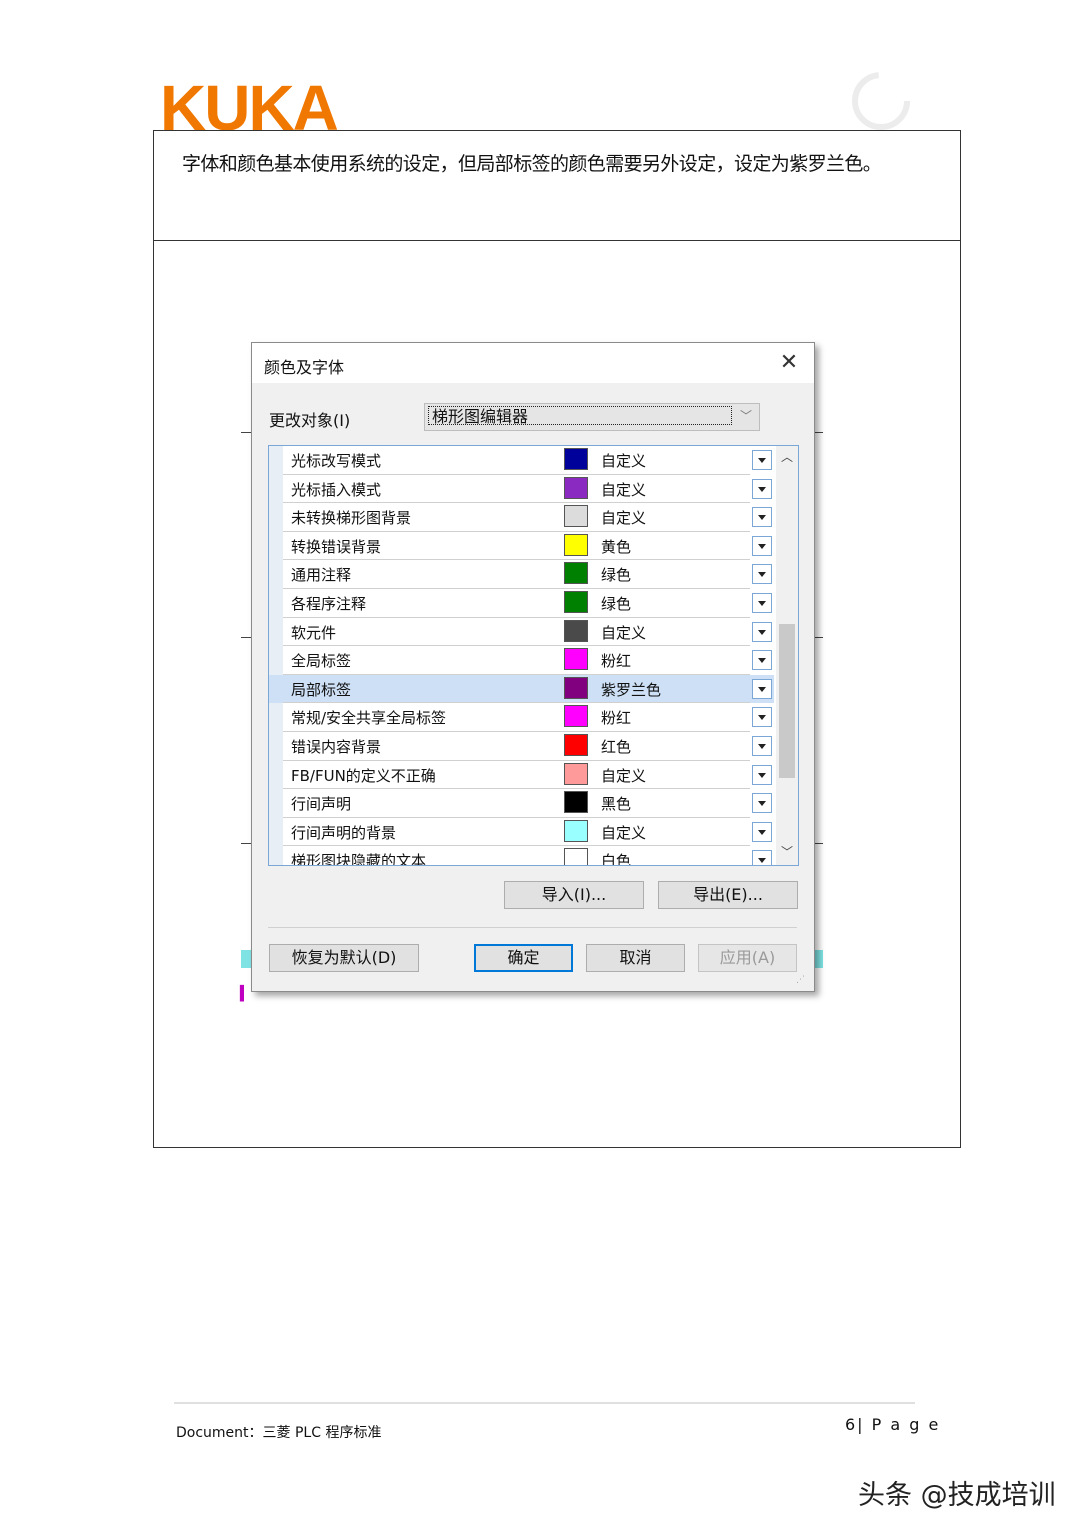 Image resolution: width=1080 pixels, height=1527 pixels. Describe the element at coordinates (314, 632) in the screenshot. I see `item-name: 软元件` at that location.